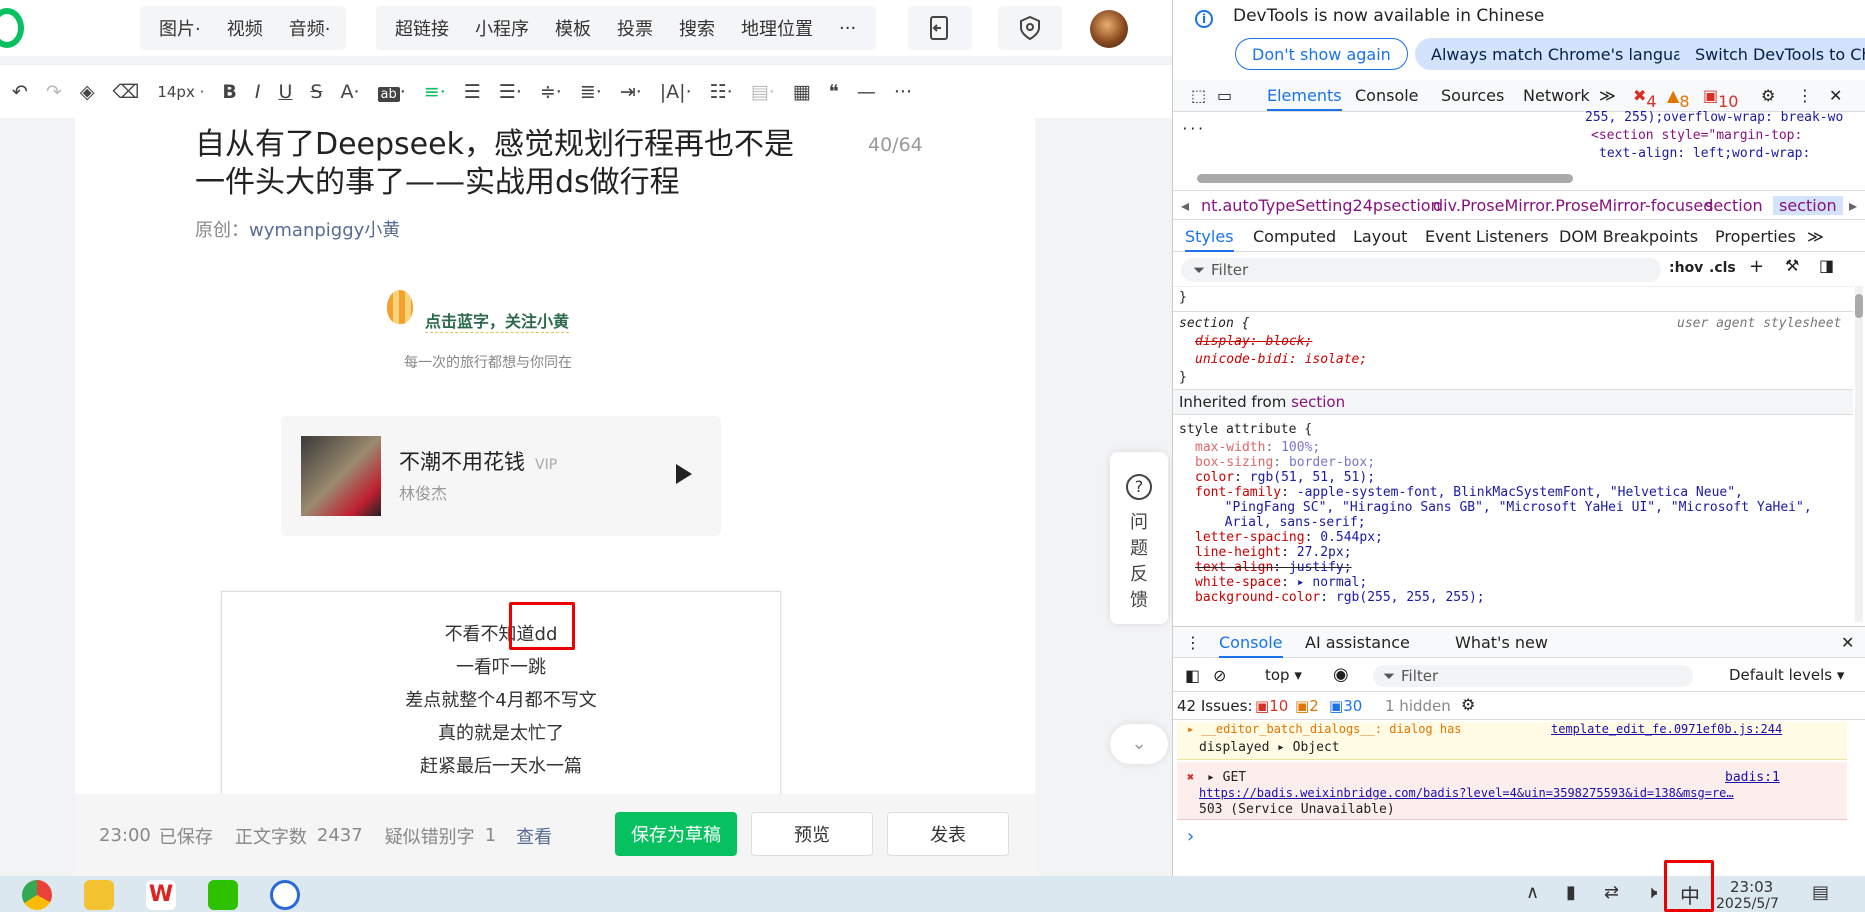  I want to click on css-declaration: unicode-bidi: isolate;, so click(1281, 359).